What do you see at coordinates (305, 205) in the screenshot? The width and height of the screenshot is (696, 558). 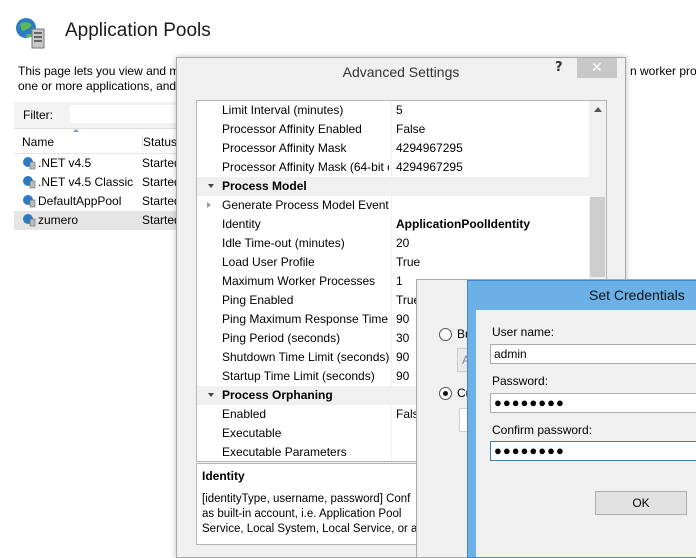 I see `property-label: Generate Process Model Event Log Entry` at bounding box center [305, 205].